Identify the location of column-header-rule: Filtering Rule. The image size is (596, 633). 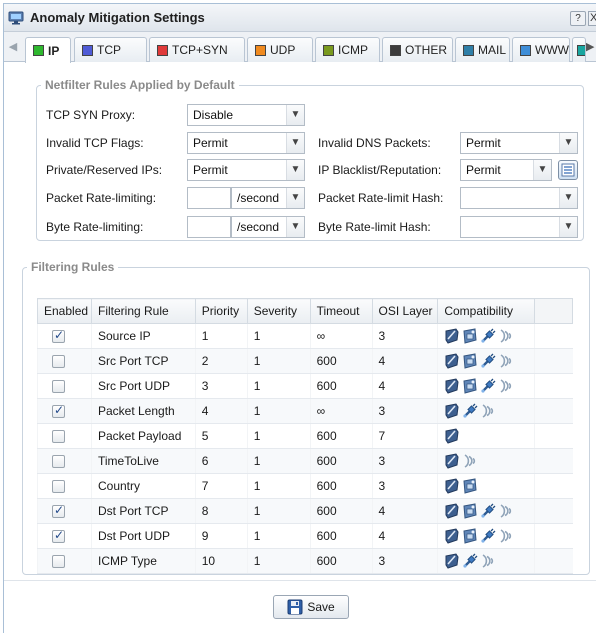
(143, 311).